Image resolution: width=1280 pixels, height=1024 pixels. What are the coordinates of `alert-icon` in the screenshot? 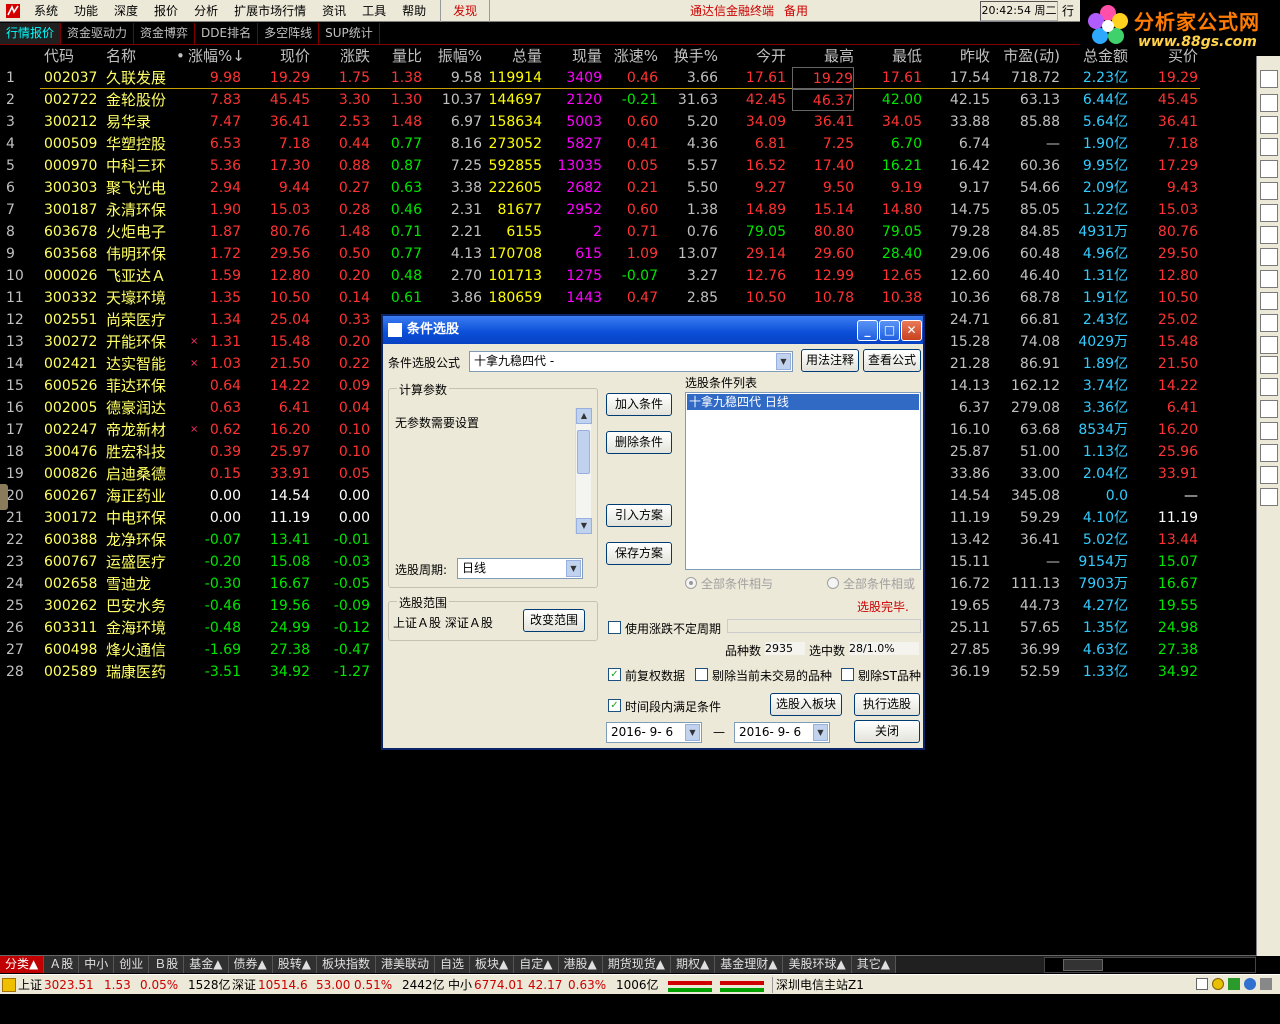 It's located at (1250, 984).